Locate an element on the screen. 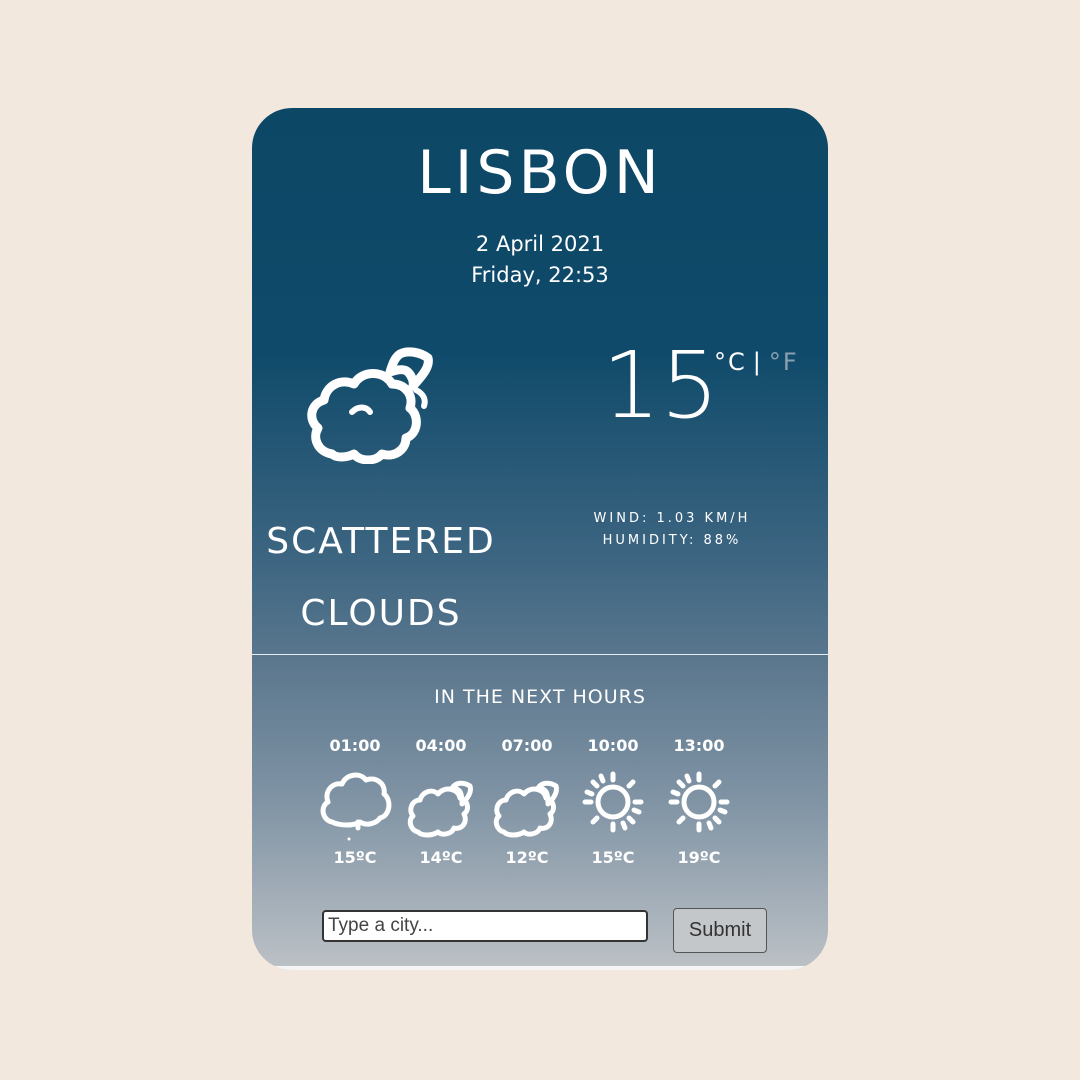  forecast-item: 10:00 15ºC is located at coordinates (613, 801).